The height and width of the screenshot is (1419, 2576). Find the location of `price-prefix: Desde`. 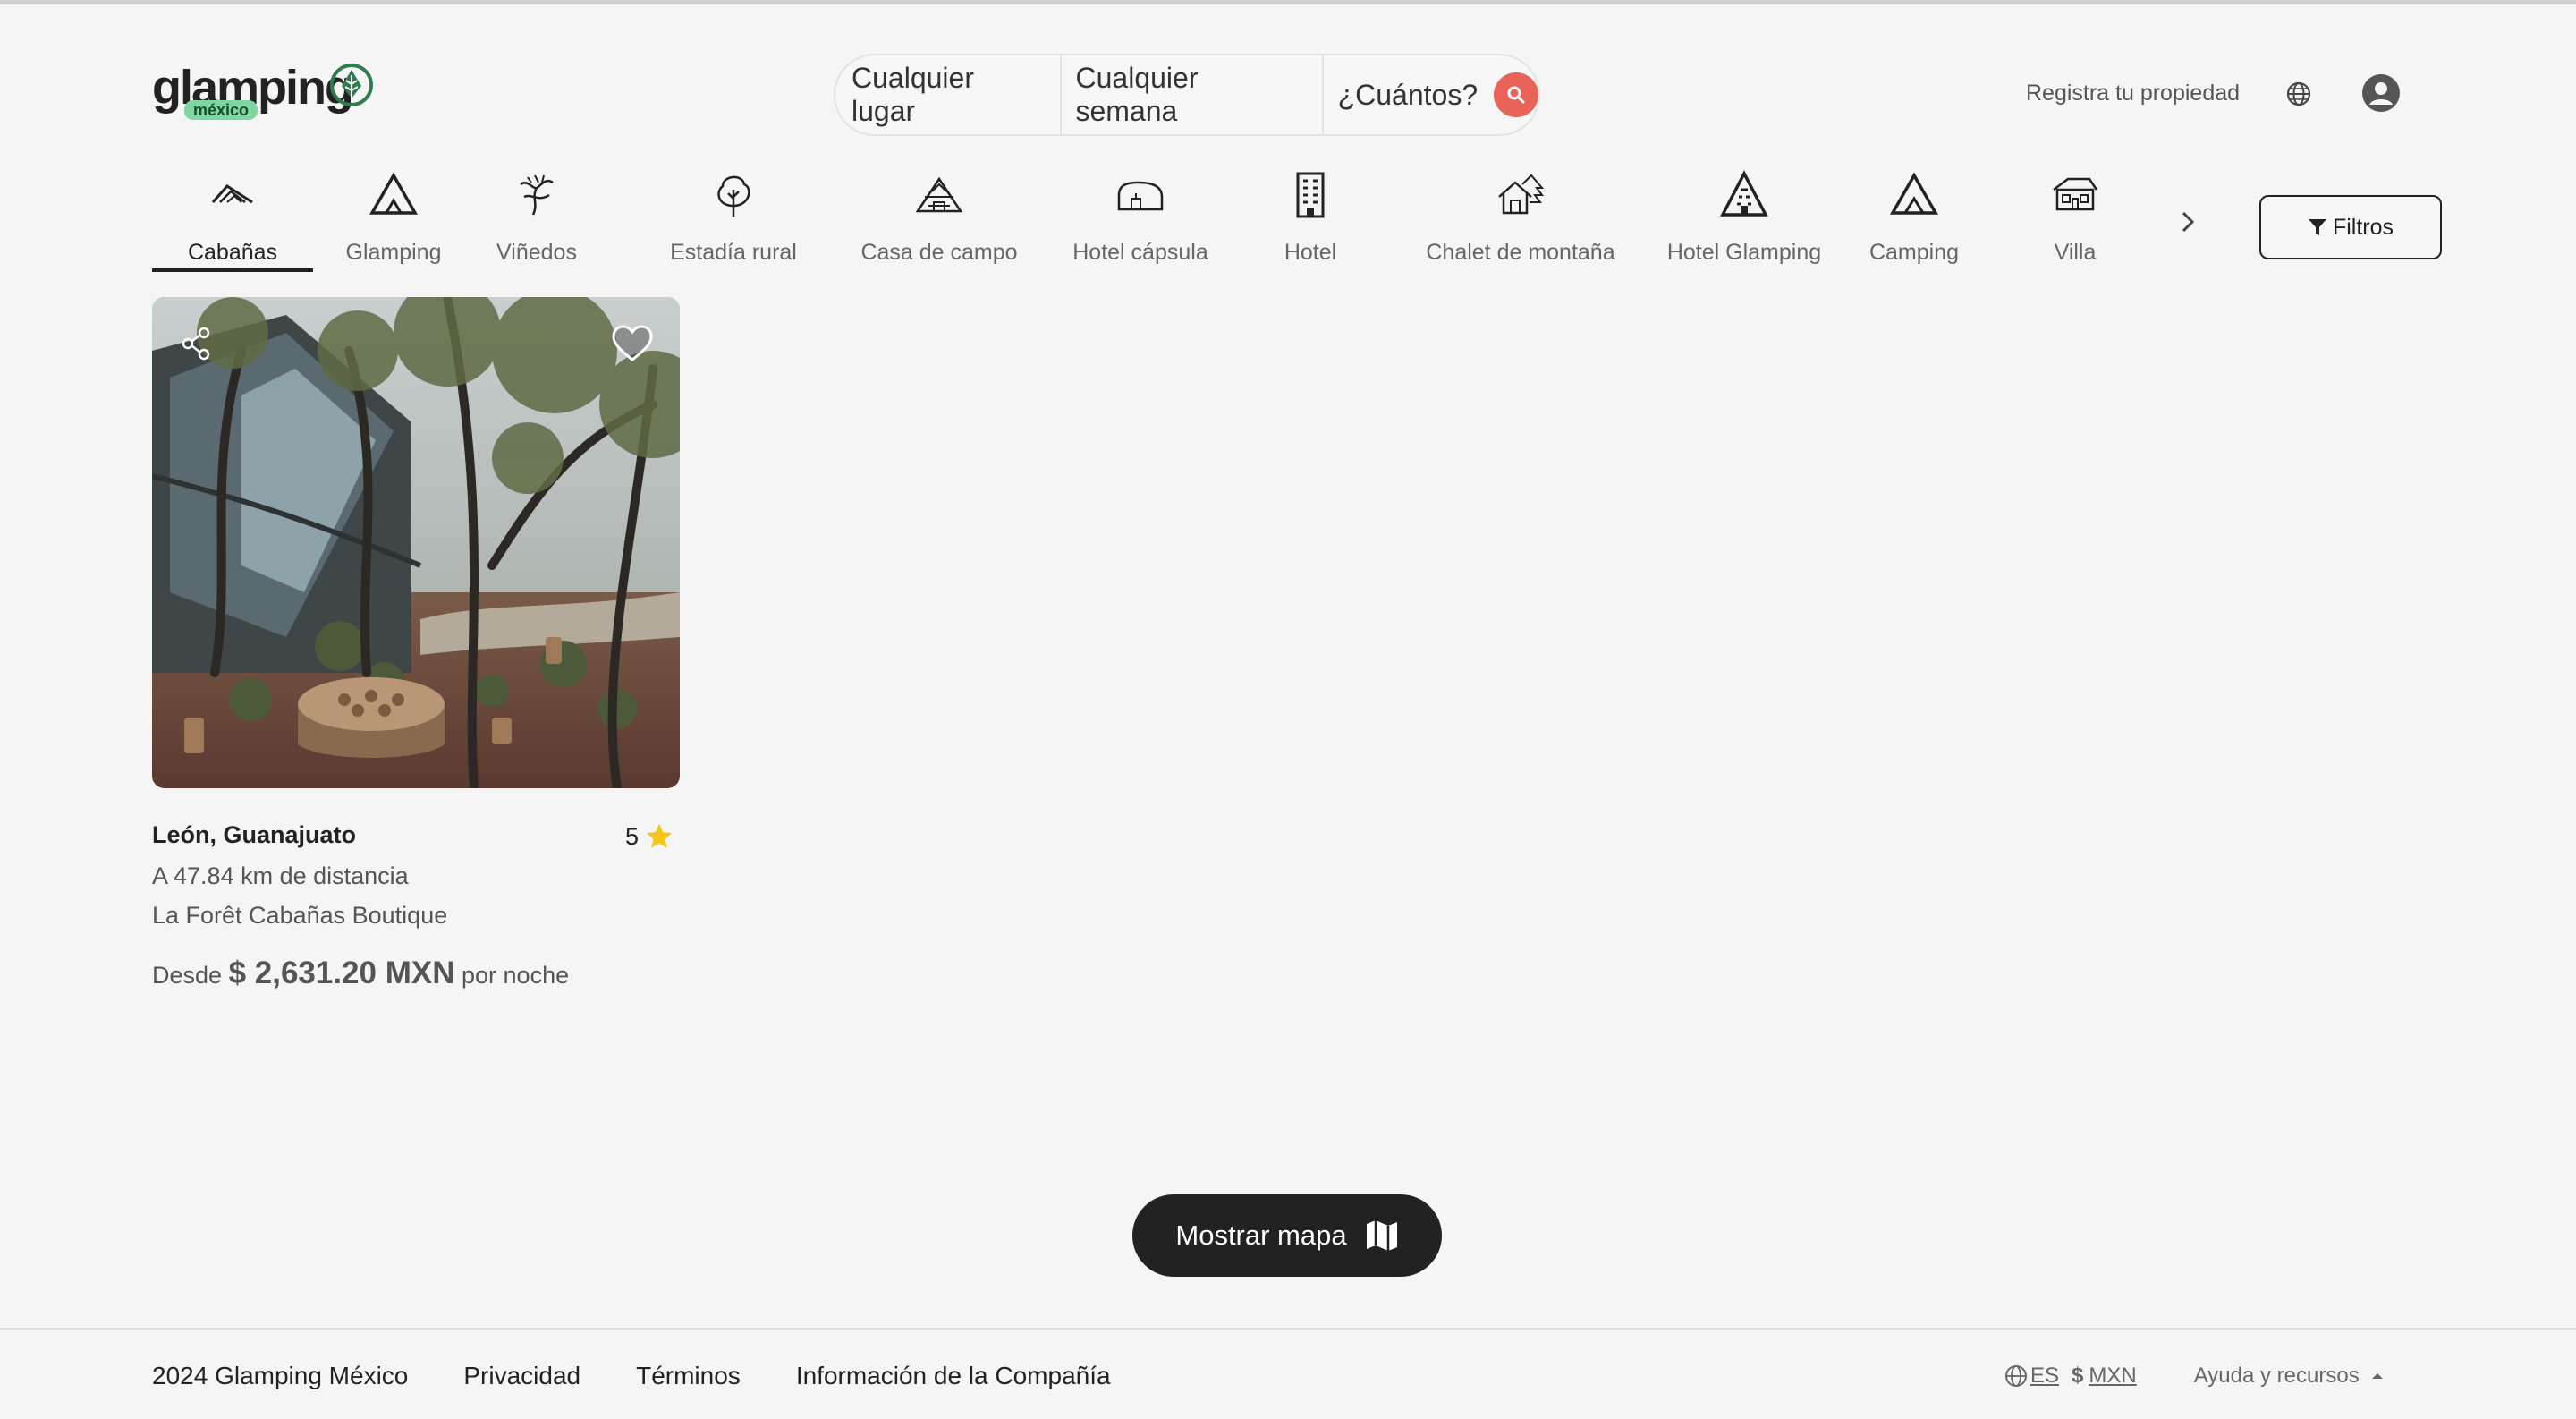

price-prefix: Desde is located at coordinates (187, 975).